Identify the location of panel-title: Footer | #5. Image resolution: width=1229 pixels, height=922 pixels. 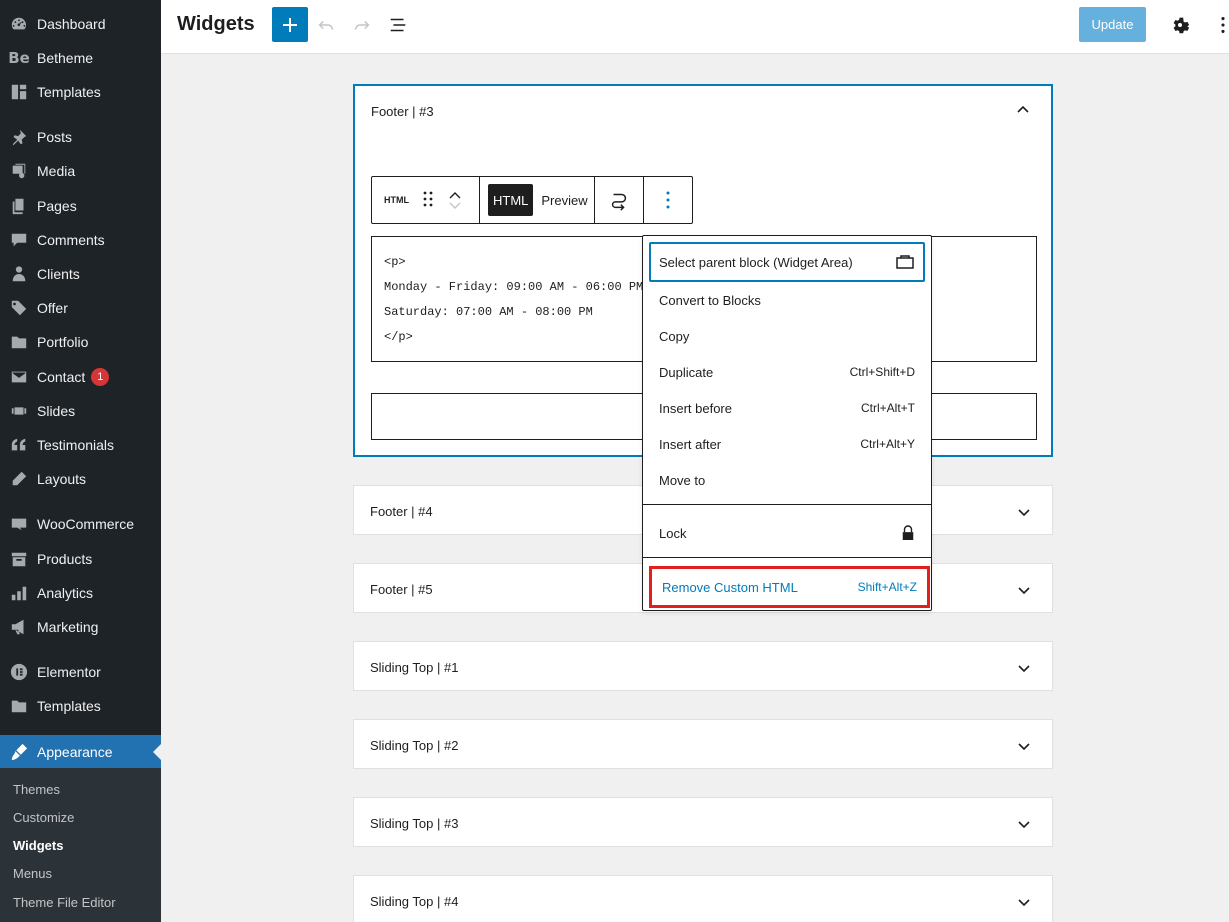
(401, 589).